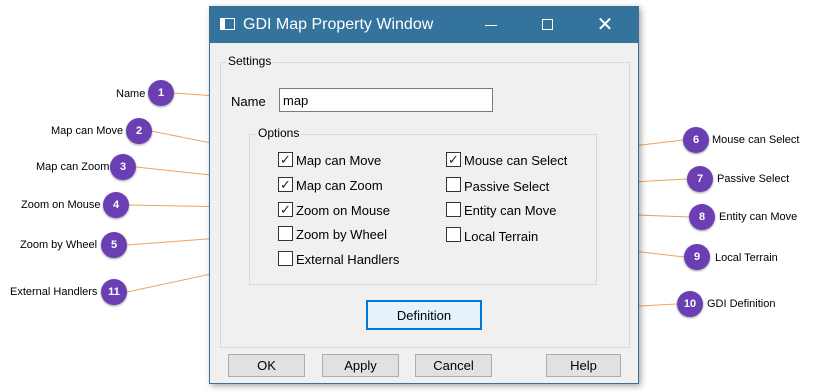 The height and width of the screenshot is (392, 813). Describe the element at coordinates (248, 101) in the screenshot. I see `name-label: Name` at that location.